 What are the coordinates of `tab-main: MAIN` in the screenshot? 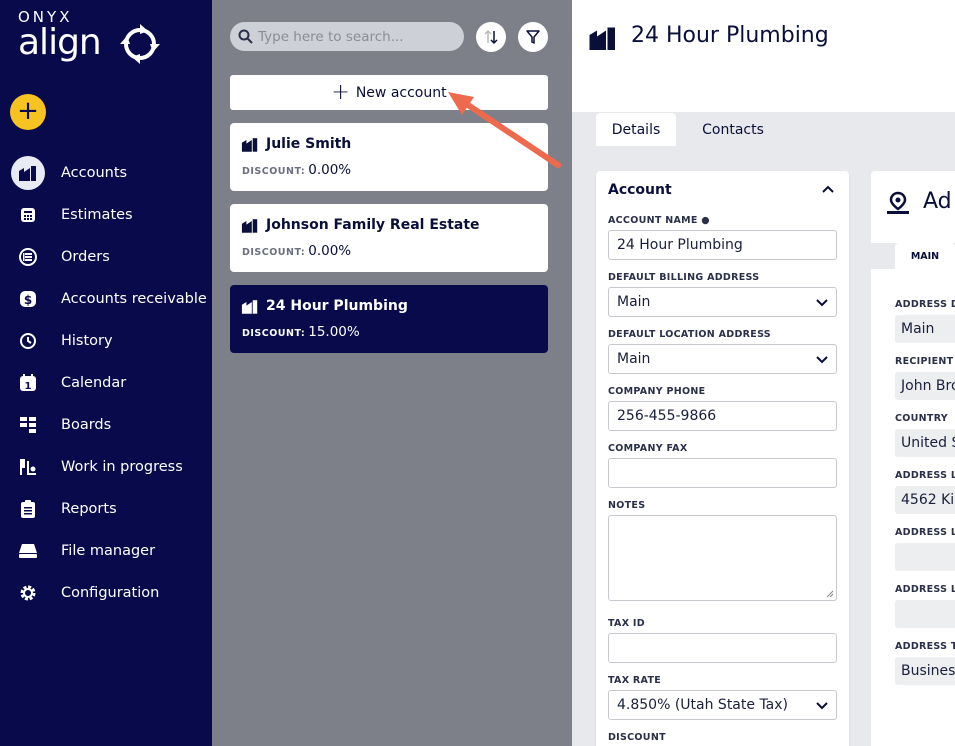 It's located at (925, 256).